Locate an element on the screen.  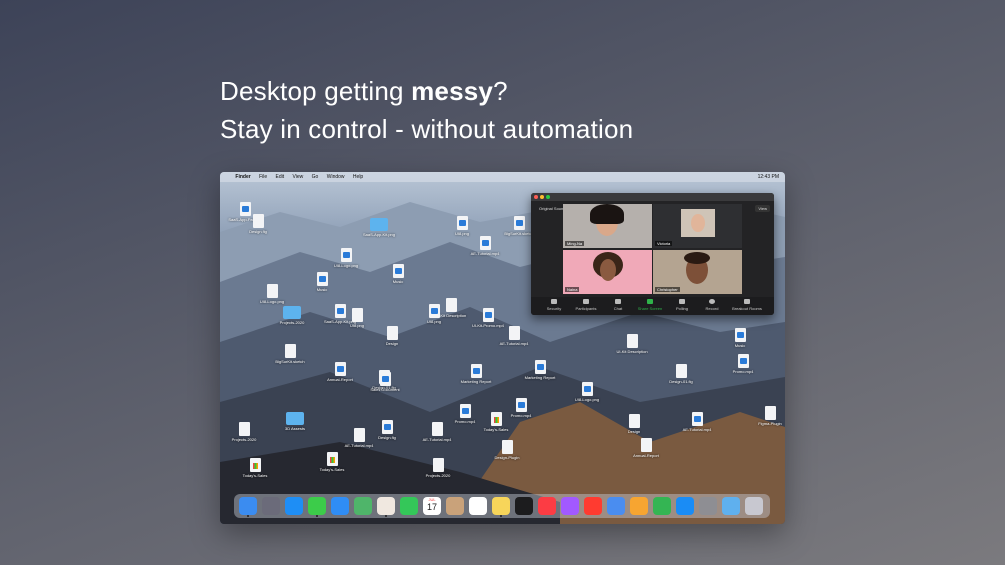
close-icon is located at coordinates (536, 197).